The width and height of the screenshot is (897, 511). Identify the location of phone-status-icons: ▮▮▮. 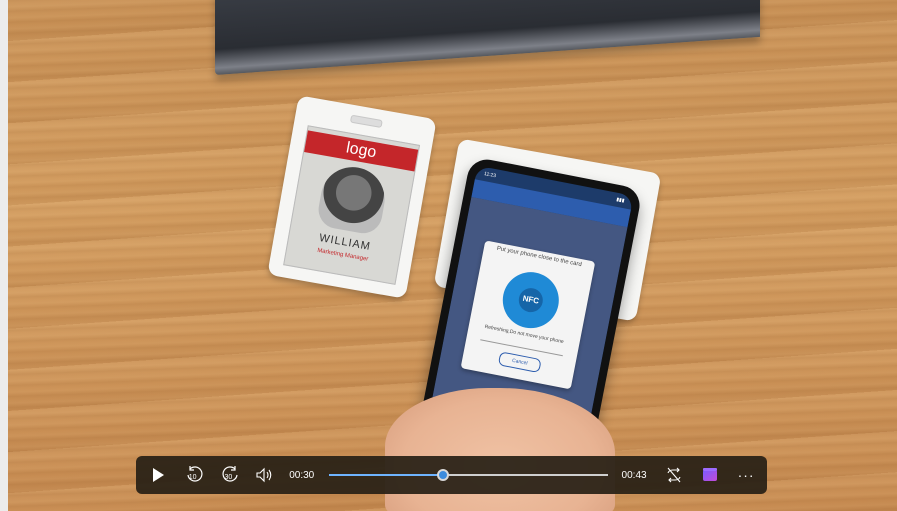
(620, 200).